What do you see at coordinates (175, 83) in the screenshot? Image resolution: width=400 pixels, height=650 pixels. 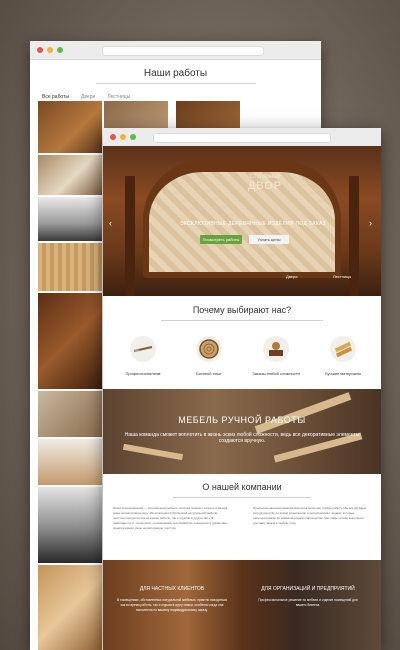 I see `title-divider` at bounding box center [175, 83].